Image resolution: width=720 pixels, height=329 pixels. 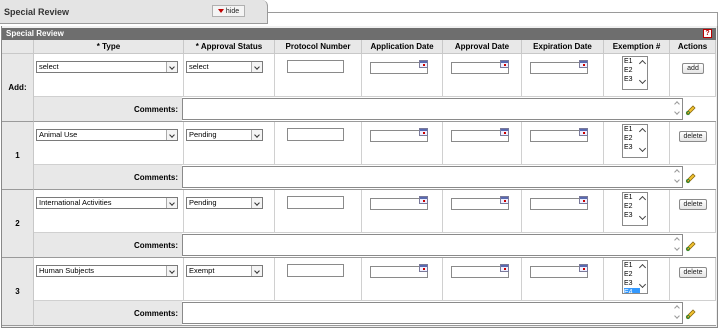 I want to click on cell-actions: add, so click(x=693, y=75).